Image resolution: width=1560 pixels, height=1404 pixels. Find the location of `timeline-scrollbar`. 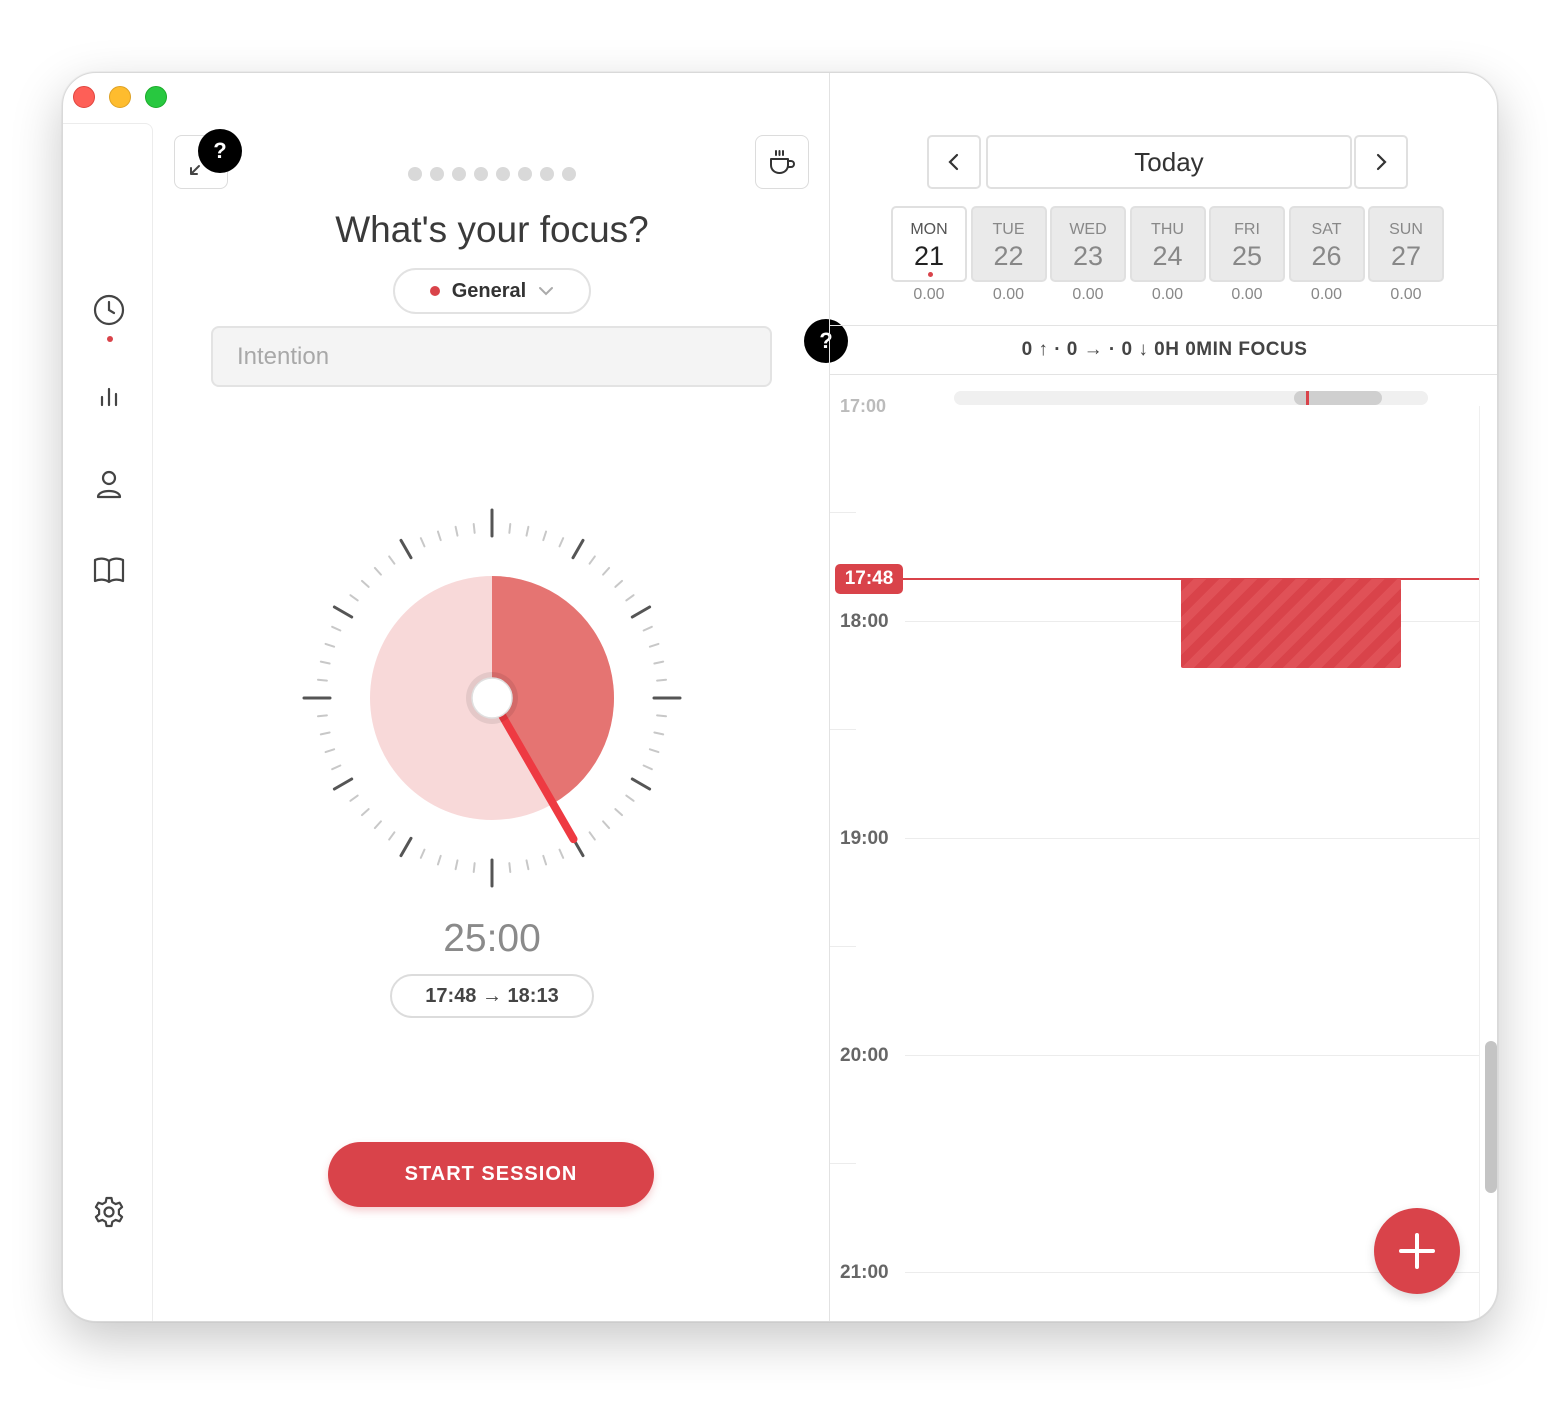

timeline-scrollbar is located at coordinates (1491, 1117).